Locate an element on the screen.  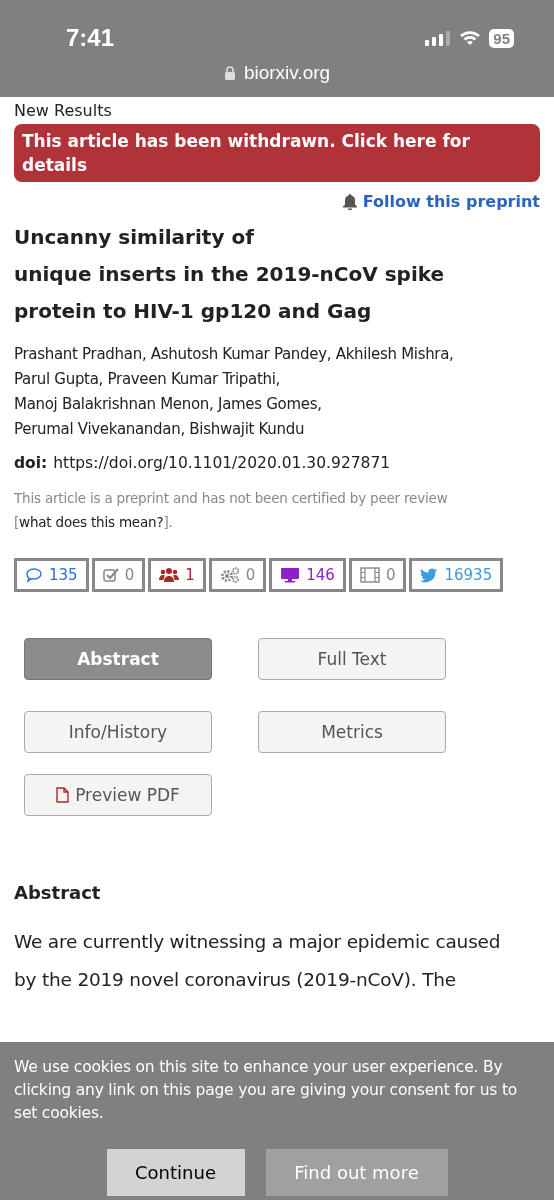
battery-level: 95 is located at coordinates (501, 38).